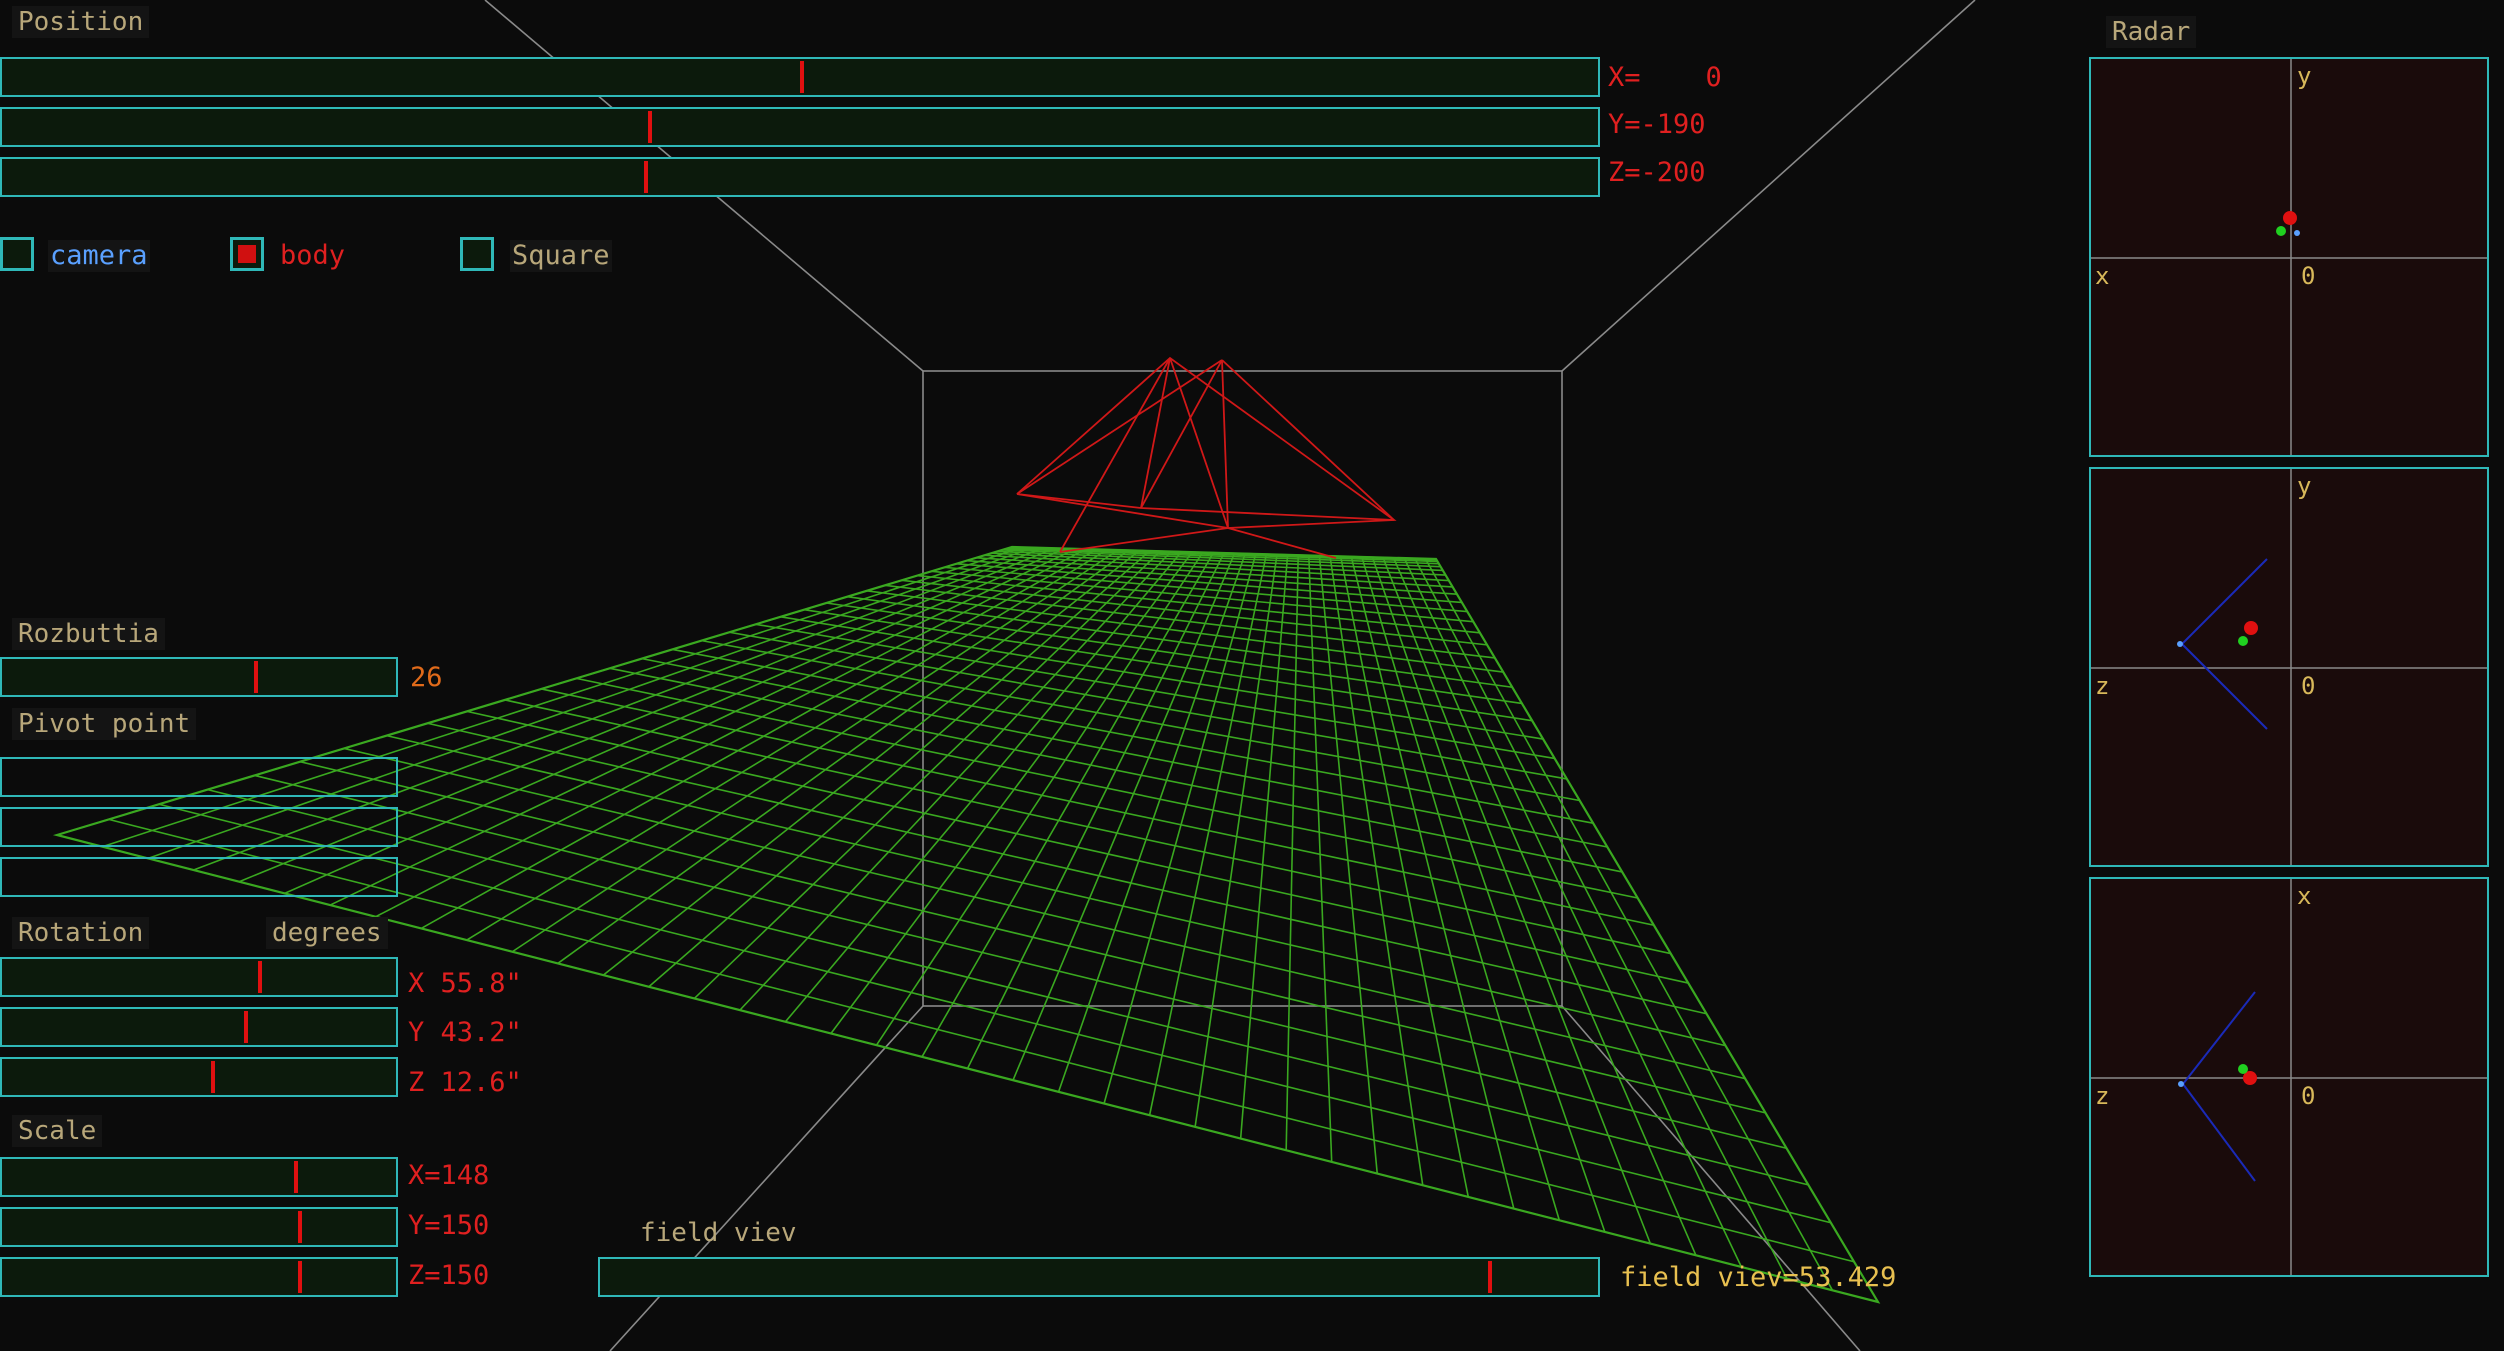  What do you see at coordinates (561, 256) in the screenshot?
I see `square-label: Square` at bounding box center [561, 256].